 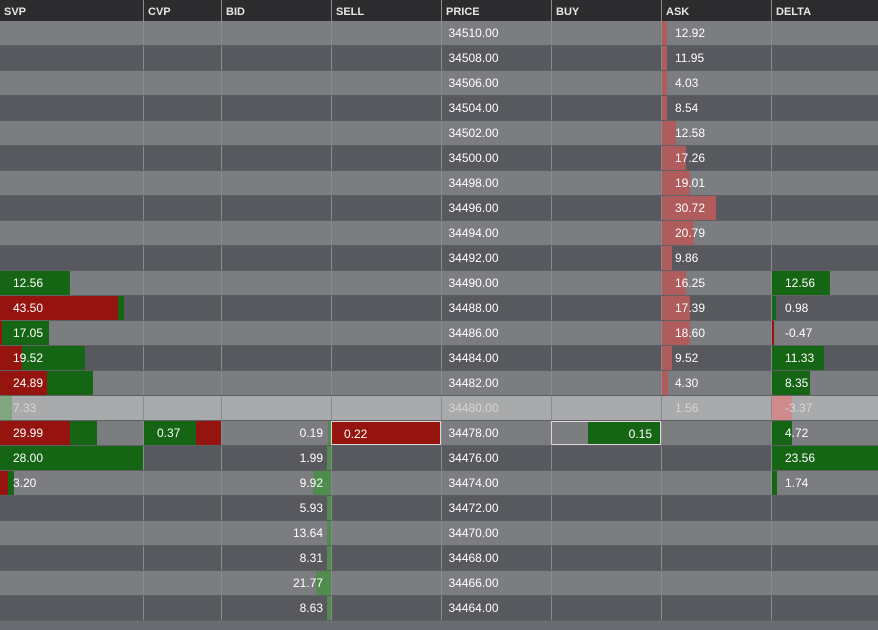 What do you see at coordinates (276, 533) in the screenshot?
I see `bid-cell: 13.64` at bounding box center [276, 533].